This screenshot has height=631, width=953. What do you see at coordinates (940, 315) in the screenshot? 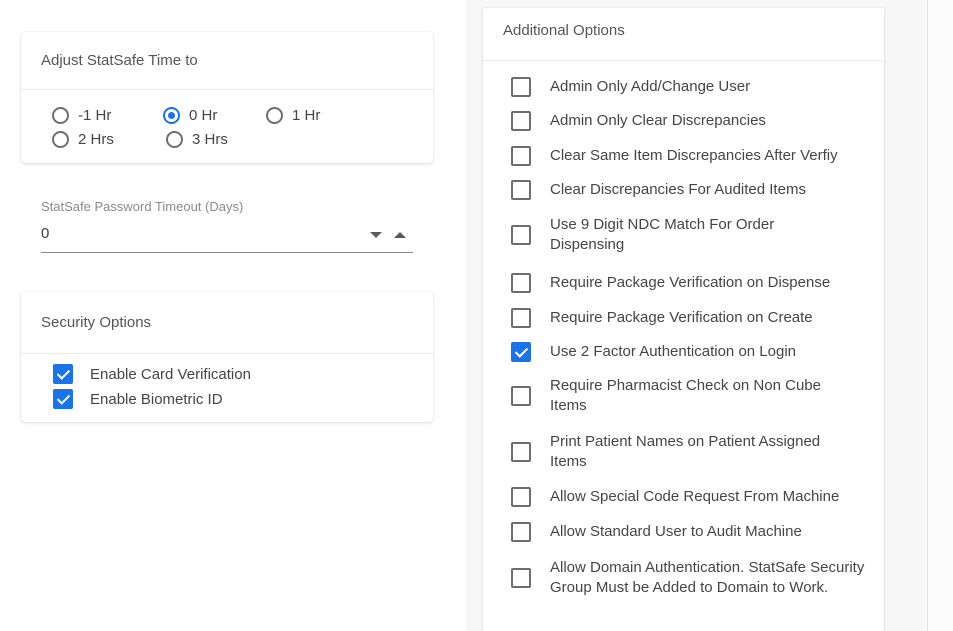
I see `right-edge-strip` at bounding box center [940, 315].